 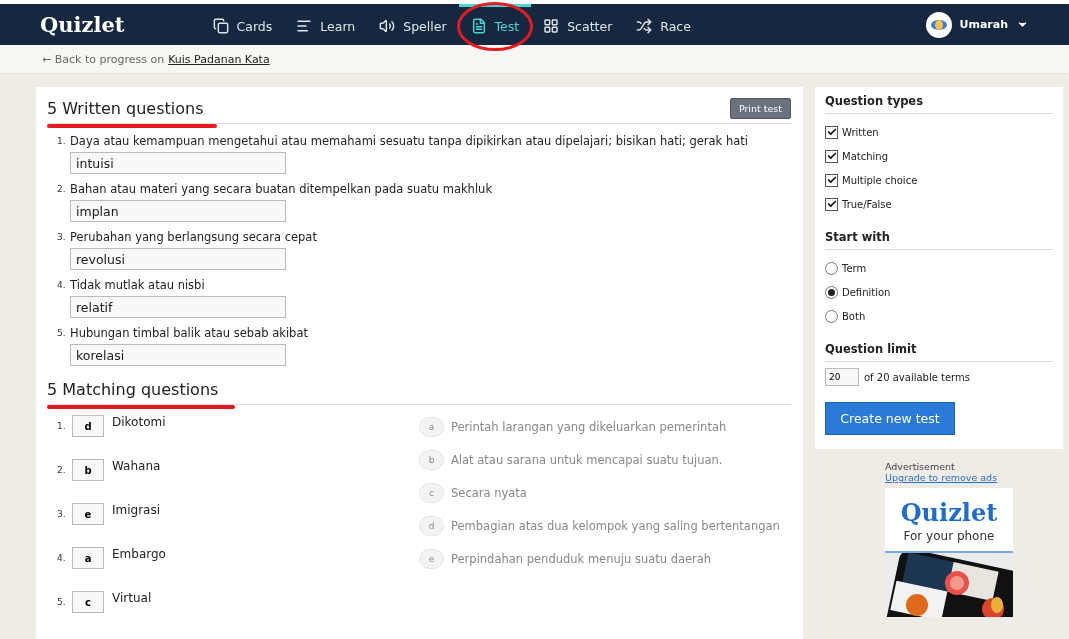 What do you see at coordinates (939, 240) in the screenshot?
I see `panel-heading: Start with` at bounding box center [939, 240].